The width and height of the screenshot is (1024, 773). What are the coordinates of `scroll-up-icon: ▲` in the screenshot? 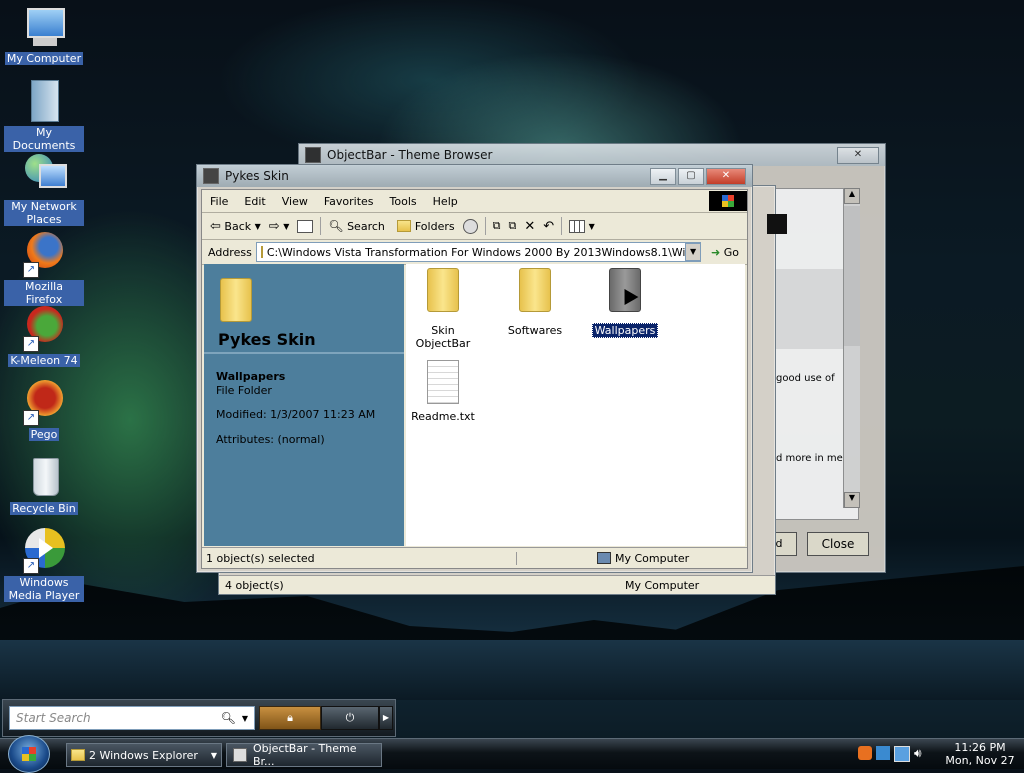 It's located at (852, 196).